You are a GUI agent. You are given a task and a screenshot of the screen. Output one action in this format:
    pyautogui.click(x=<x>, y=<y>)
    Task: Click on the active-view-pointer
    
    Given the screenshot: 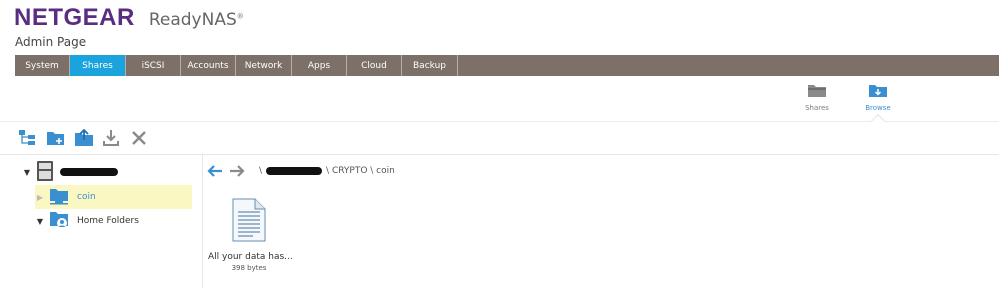 What is the action you would take?
    pyautogui.click(x=878, y=121)
    